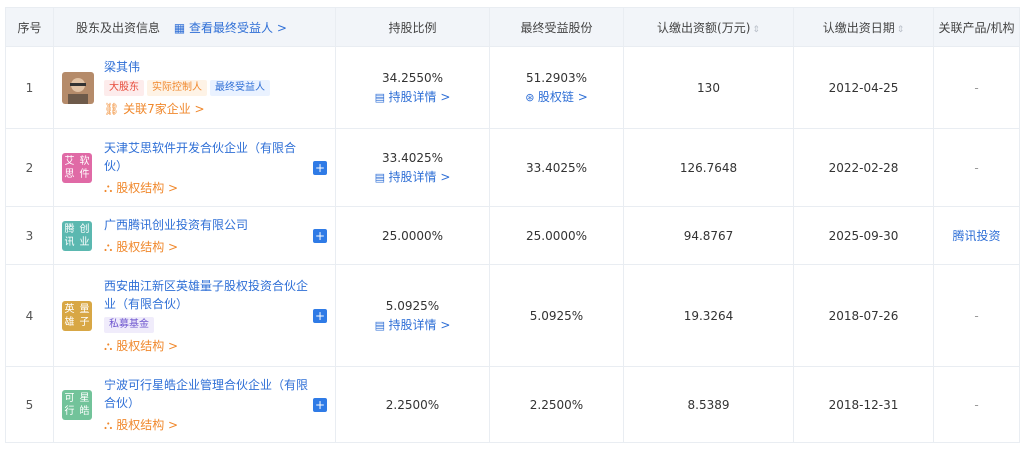 The image size is (1024, 453). Describe the element at coordinates (77, 235) in the screenshot. I see `company-logo: 腾讯 创业` at that location.